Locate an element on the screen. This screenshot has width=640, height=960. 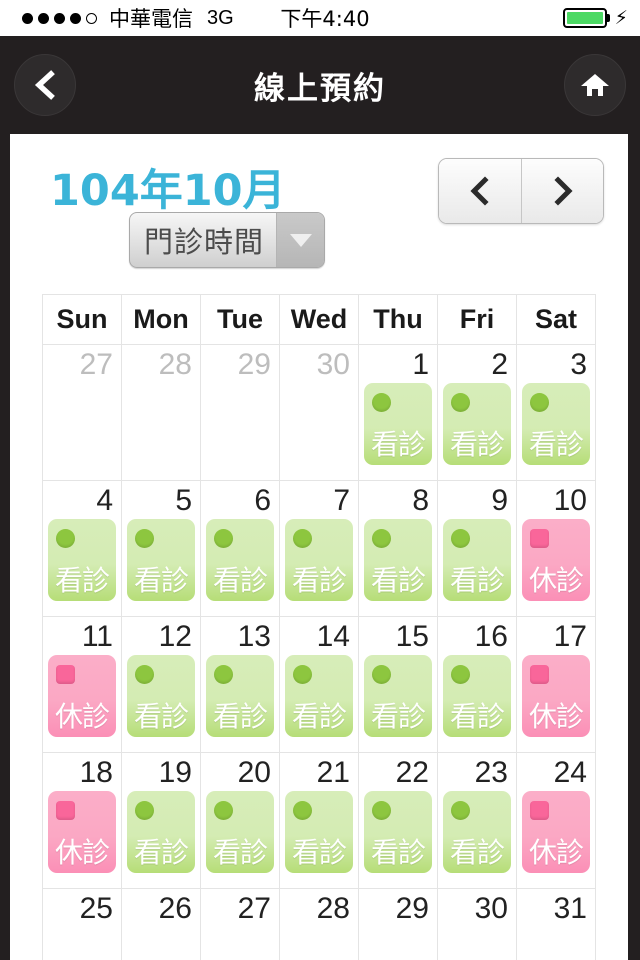
prev-month-button is located at coordinates (480, 191).